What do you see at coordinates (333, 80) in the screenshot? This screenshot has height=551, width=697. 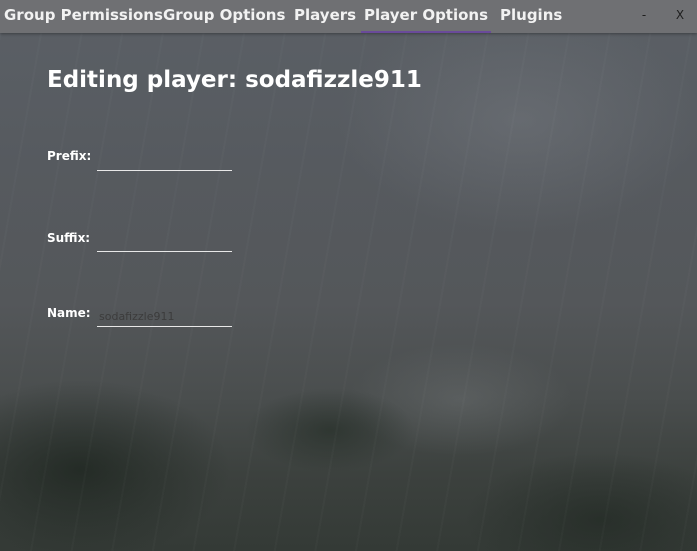 I see `player-name: sodafizzle911` at bounding box center [333, 80].